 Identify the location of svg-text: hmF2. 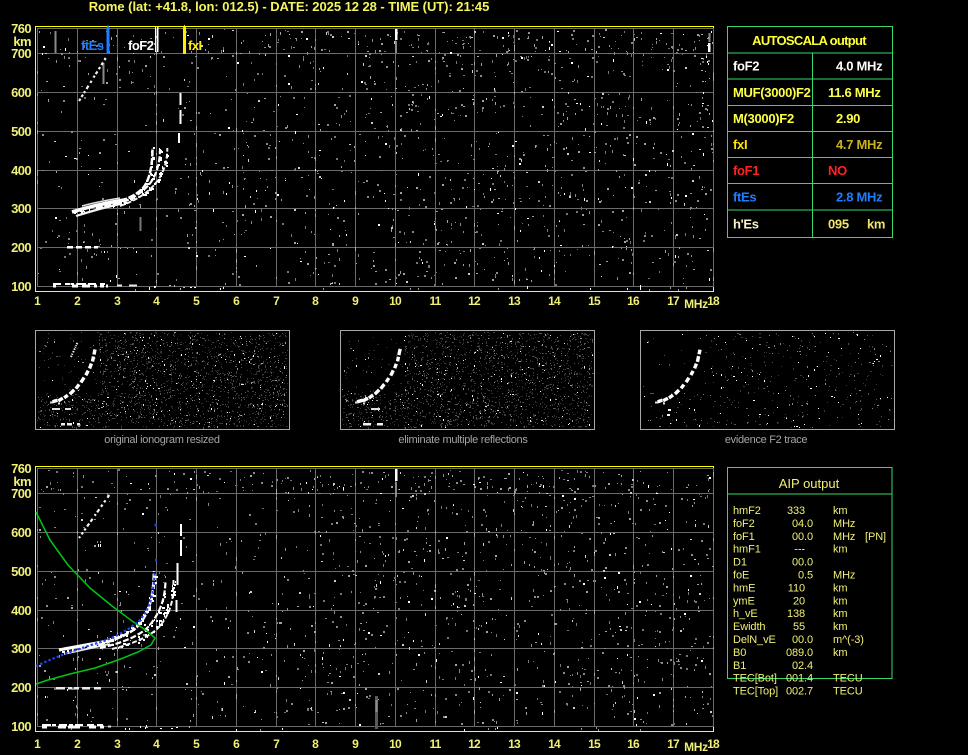
(747, 511).